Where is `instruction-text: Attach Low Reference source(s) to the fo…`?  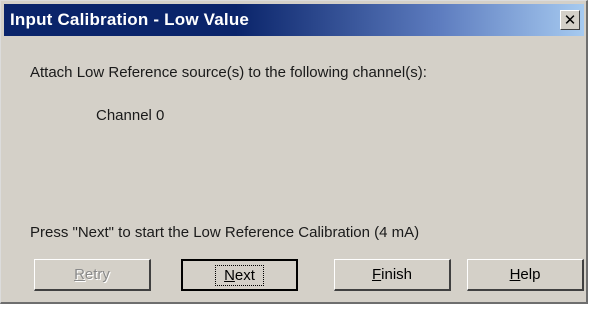 instruction-text: Attach Low Reference source(s) to the fo… is located at coordinates (228, 72).